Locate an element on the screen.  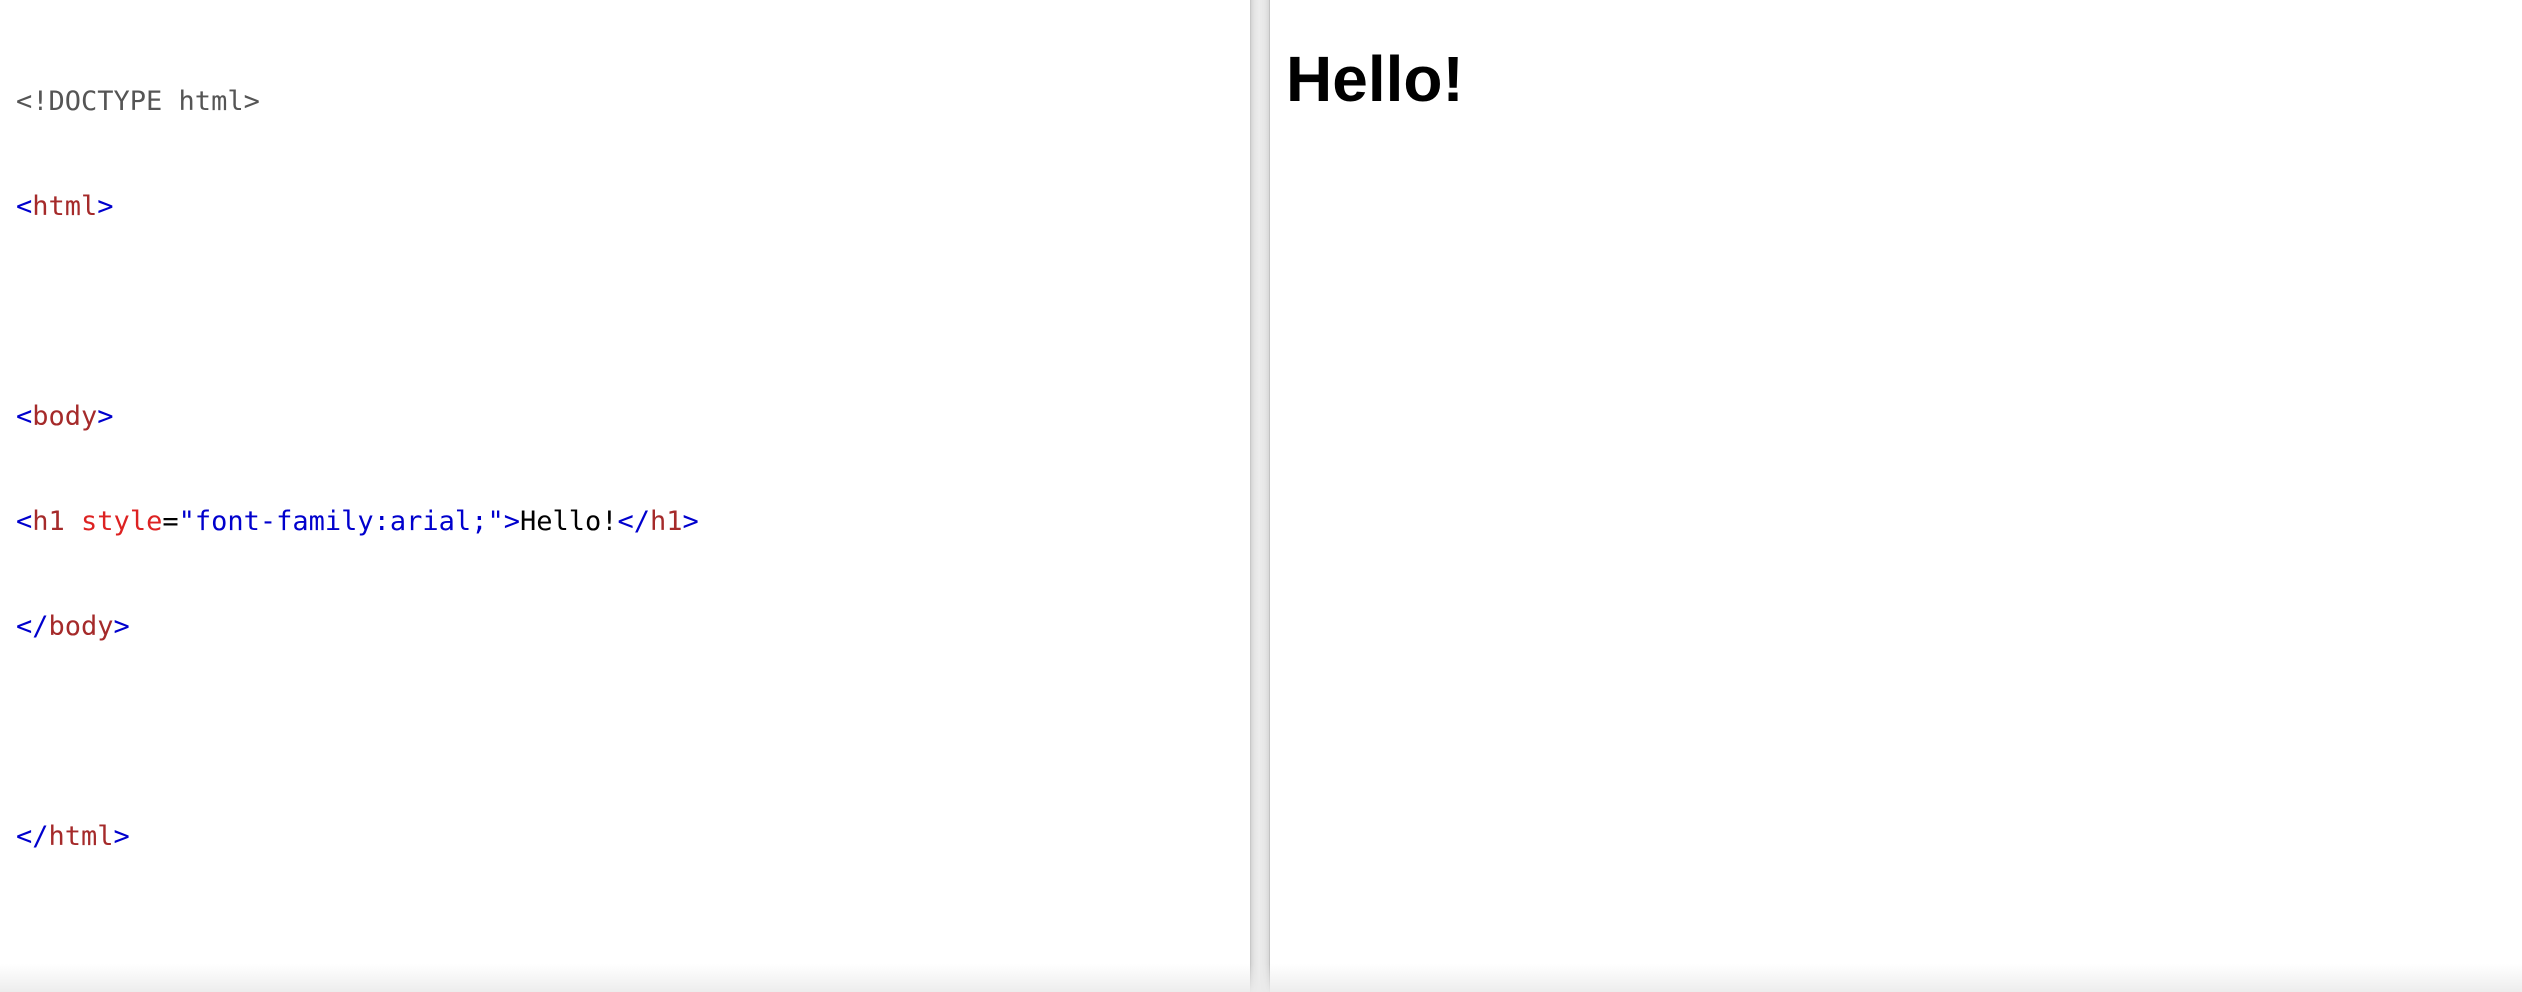
code-line-doctype: <!DOCTYPE html> is located at coordinates (357, 101).